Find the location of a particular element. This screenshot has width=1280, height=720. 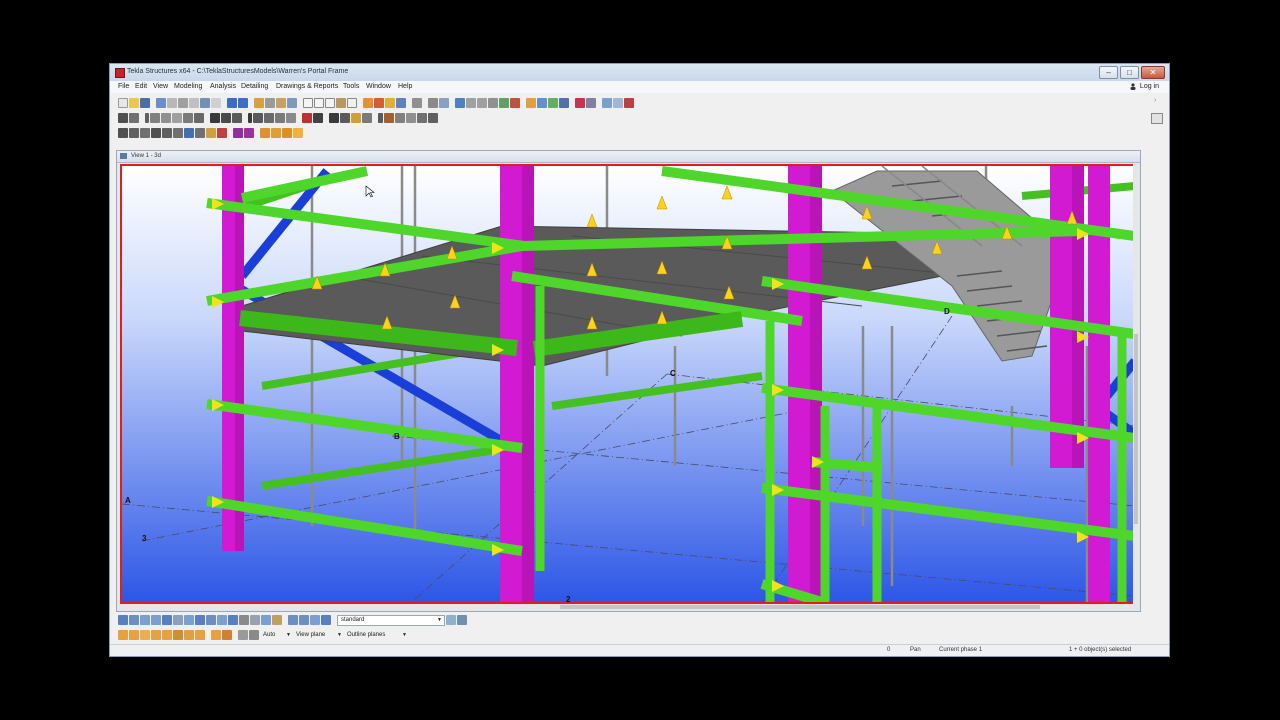

clipboard-icon is located at coordinates (205, 102).